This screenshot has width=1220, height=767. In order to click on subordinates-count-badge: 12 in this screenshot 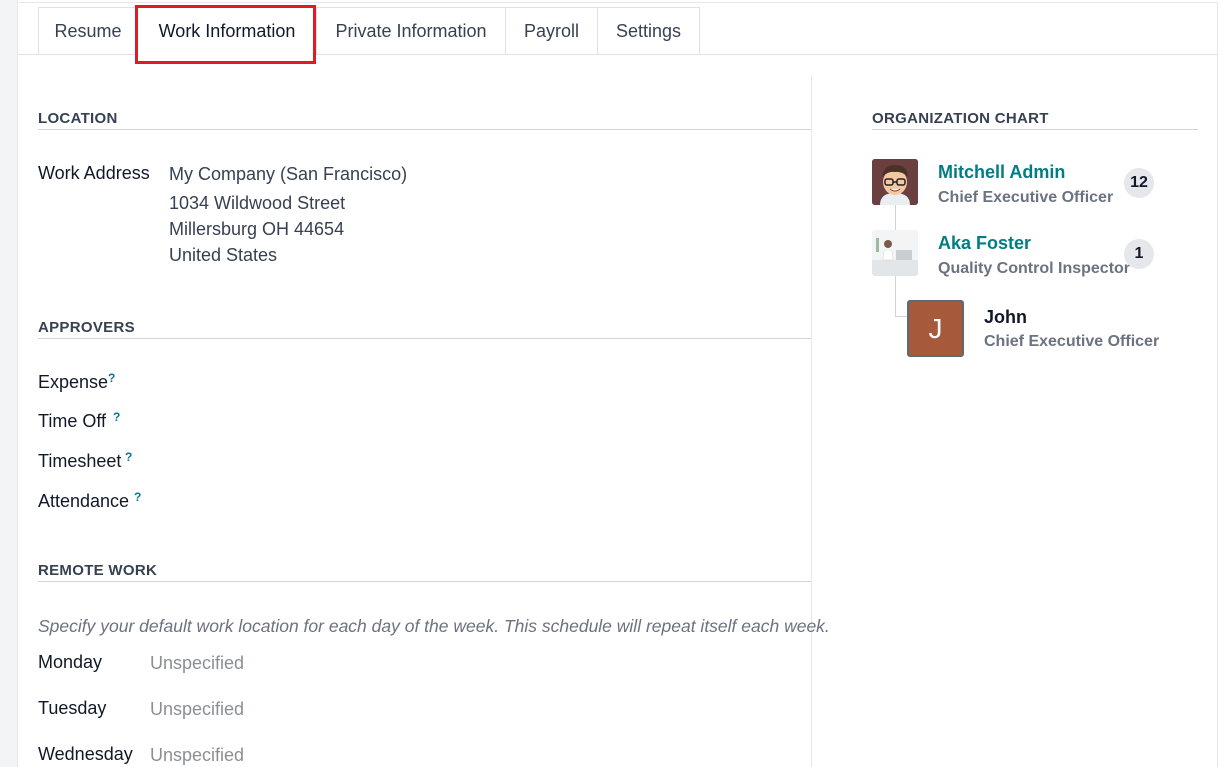, I will do `click(1139, 183)`.